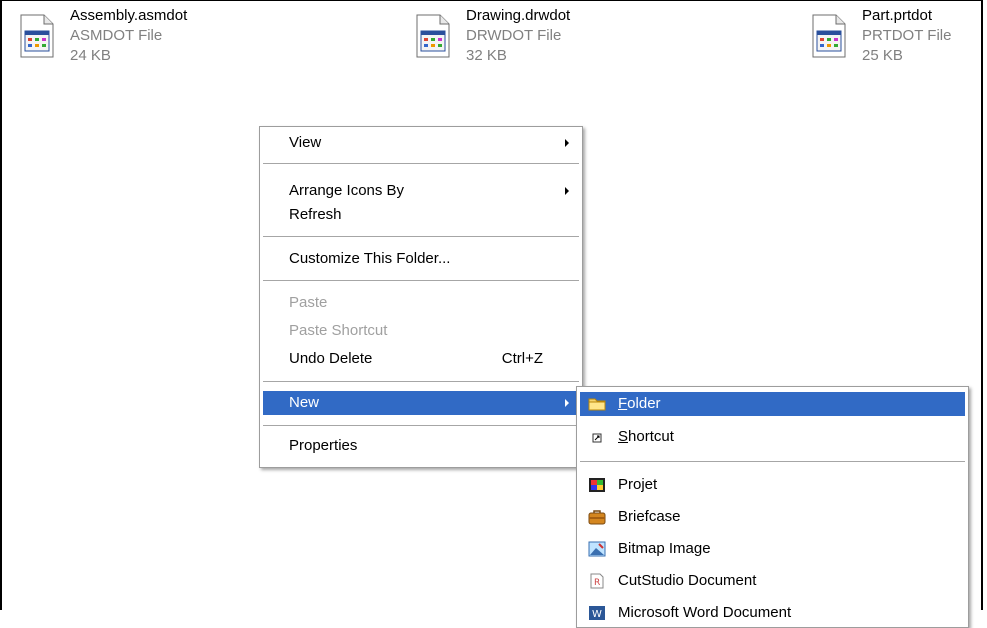  I want to click on menu-item-label: View, so click(305, 142).